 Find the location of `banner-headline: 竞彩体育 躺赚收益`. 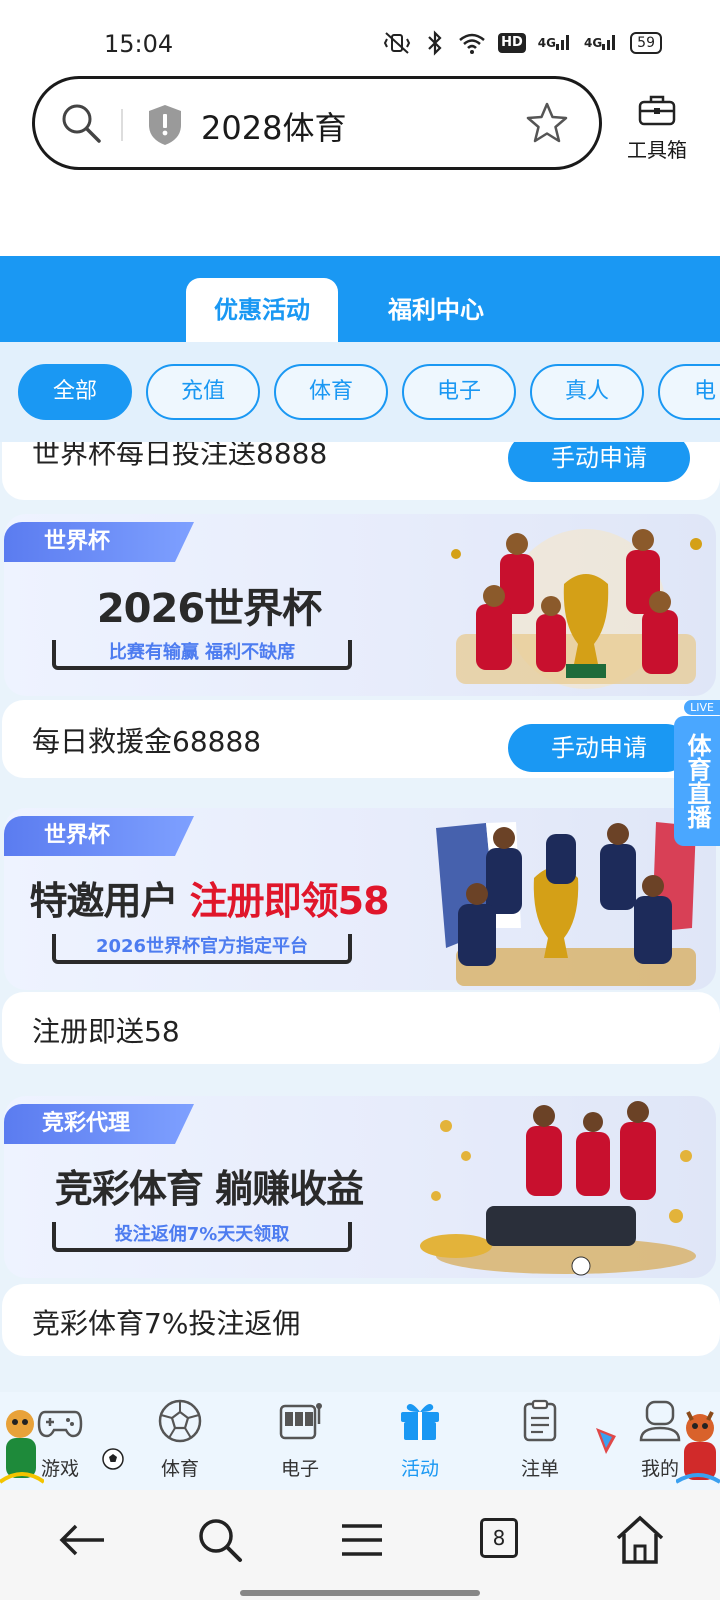

banner-headline: 竞彩体育 躺赚收益 is located at coordinates (209, 1189).